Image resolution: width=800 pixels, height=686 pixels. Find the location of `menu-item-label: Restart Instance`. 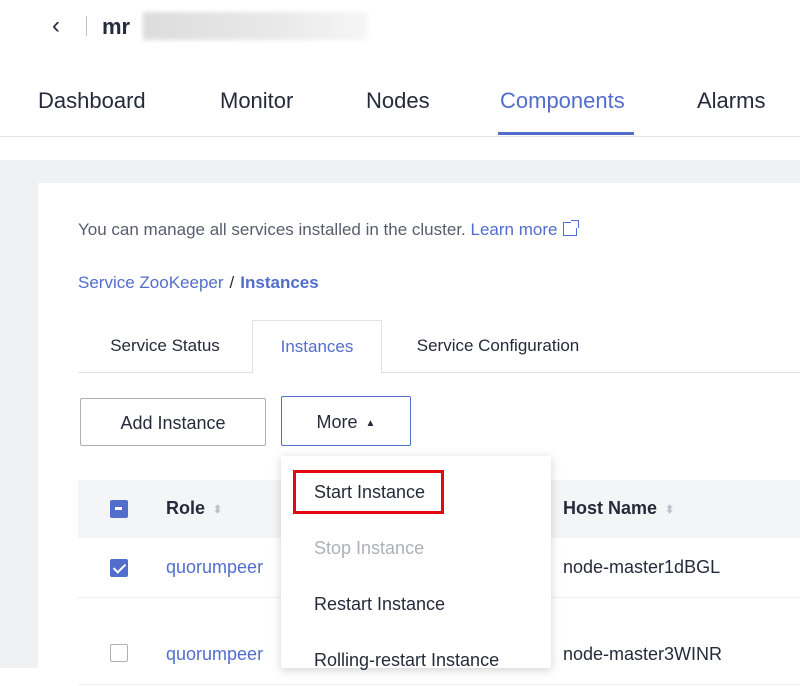

menu-item-label: Restart Instance is located at coordinates (380, 604).